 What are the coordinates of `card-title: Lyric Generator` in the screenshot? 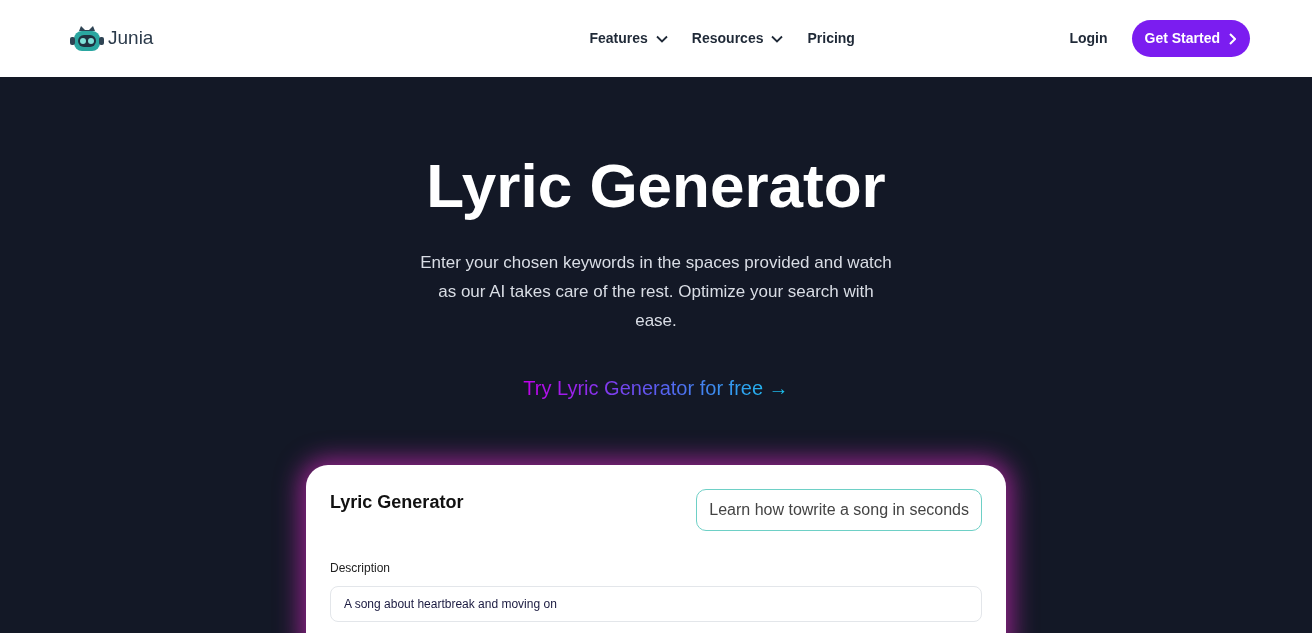 It's located at (397, 503).